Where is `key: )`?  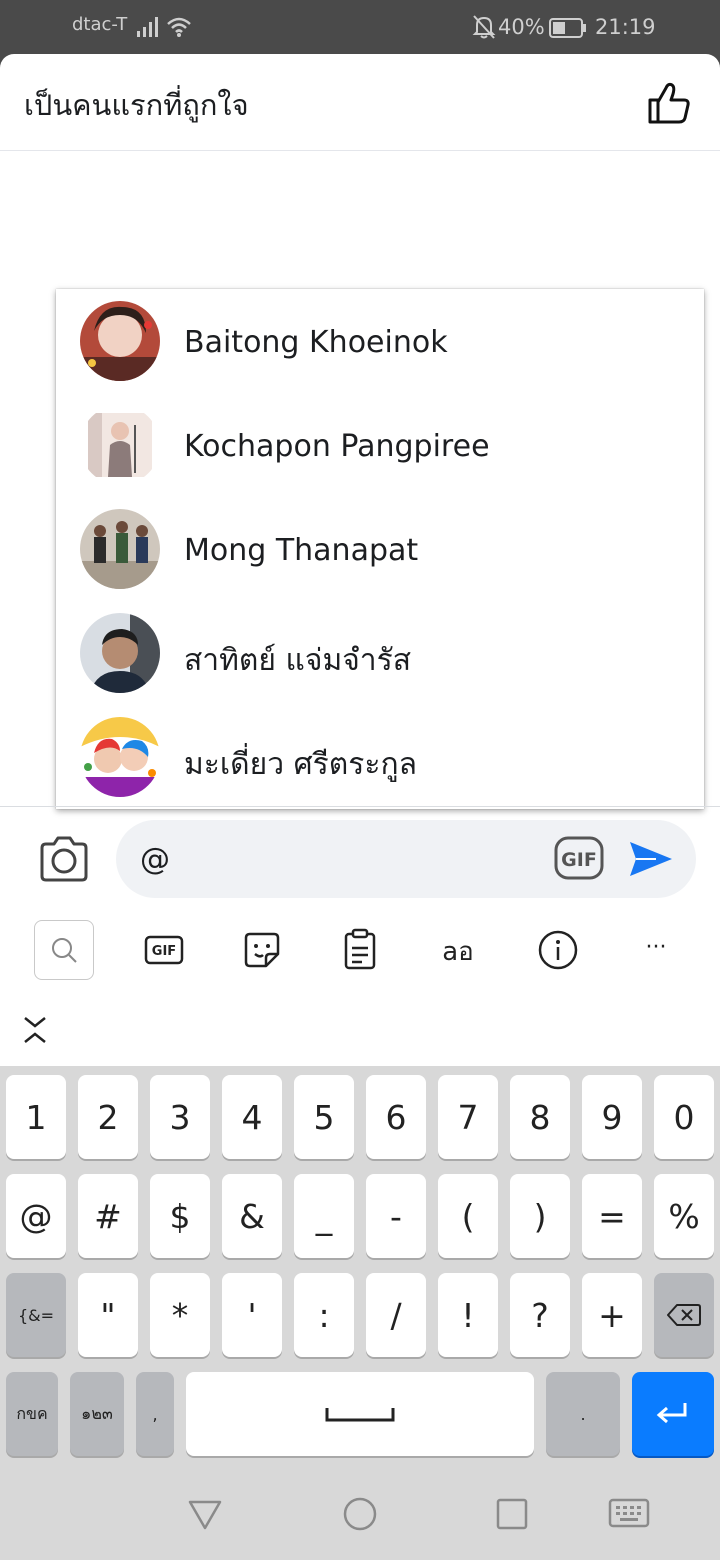
key: ) is located at coordinates (540, 1216).